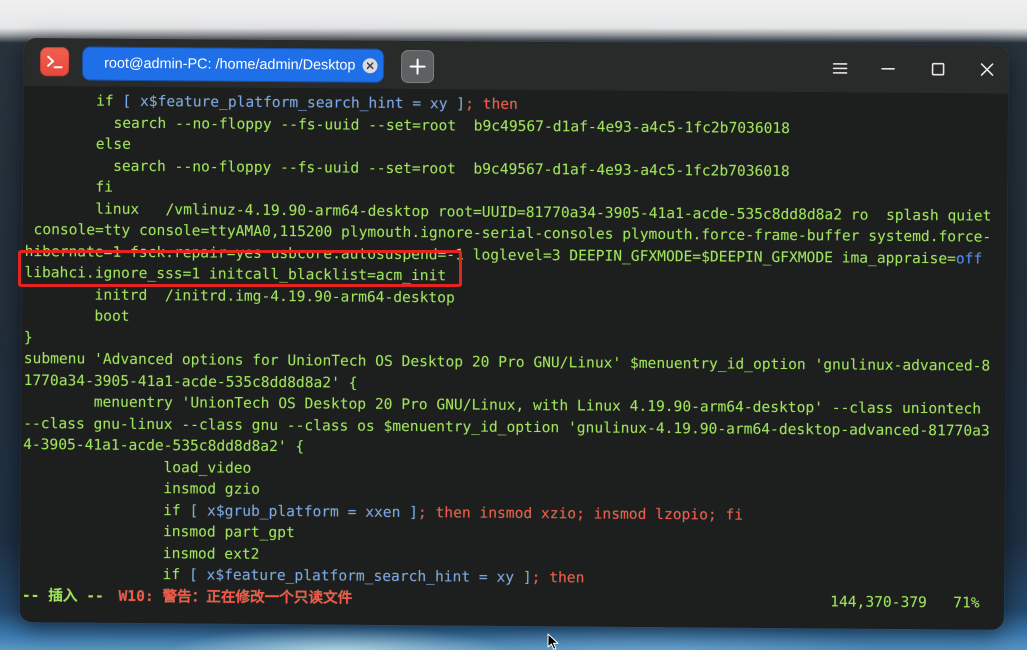 The width and height of the screenshot is (1027, 650). Describe the element at coordinates (158, 532) in the screenshot. I see `code-text: insmod part_gpt` at that location.